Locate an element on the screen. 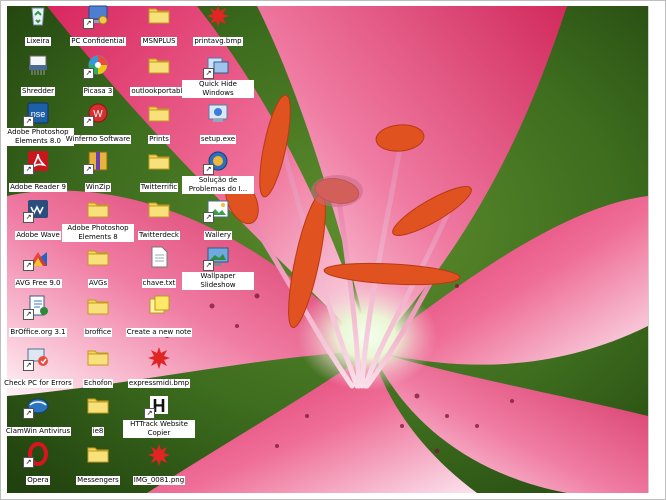 The image size is (666, 500). desktop-icon-label: Wallery is located at coordinates (218, 235).